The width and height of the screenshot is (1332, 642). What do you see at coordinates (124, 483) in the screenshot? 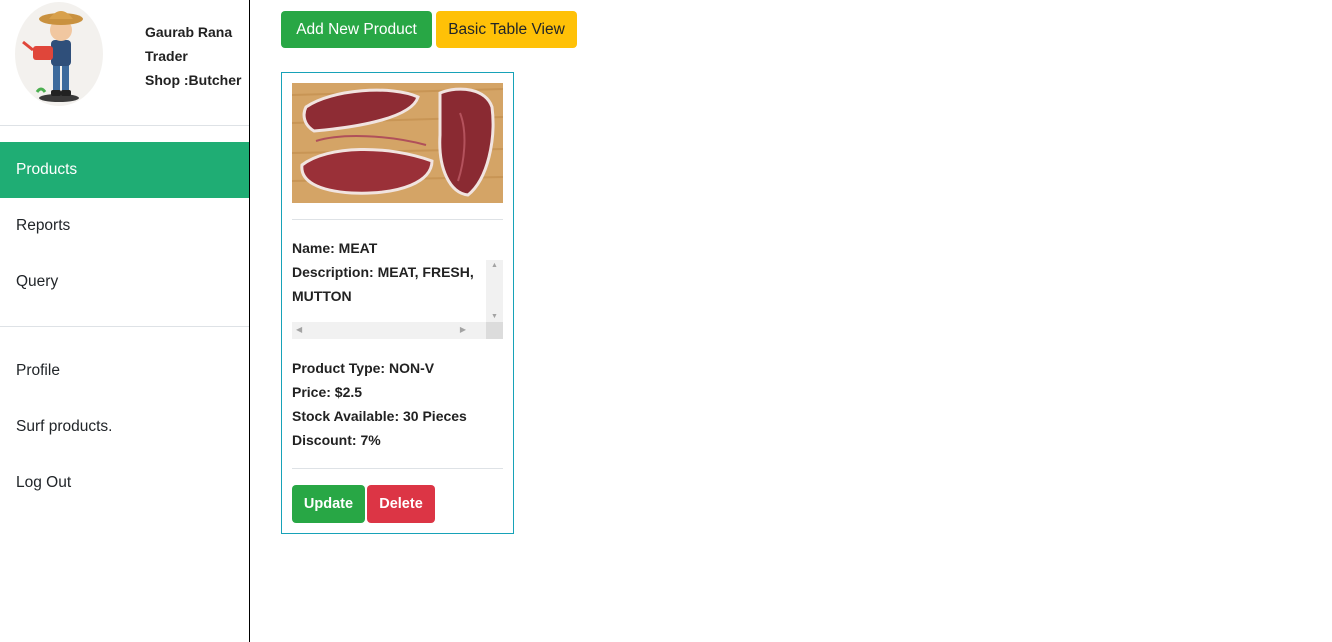
I see `sidebar-item-logout: Log Out` at bounding box center [124, 483].